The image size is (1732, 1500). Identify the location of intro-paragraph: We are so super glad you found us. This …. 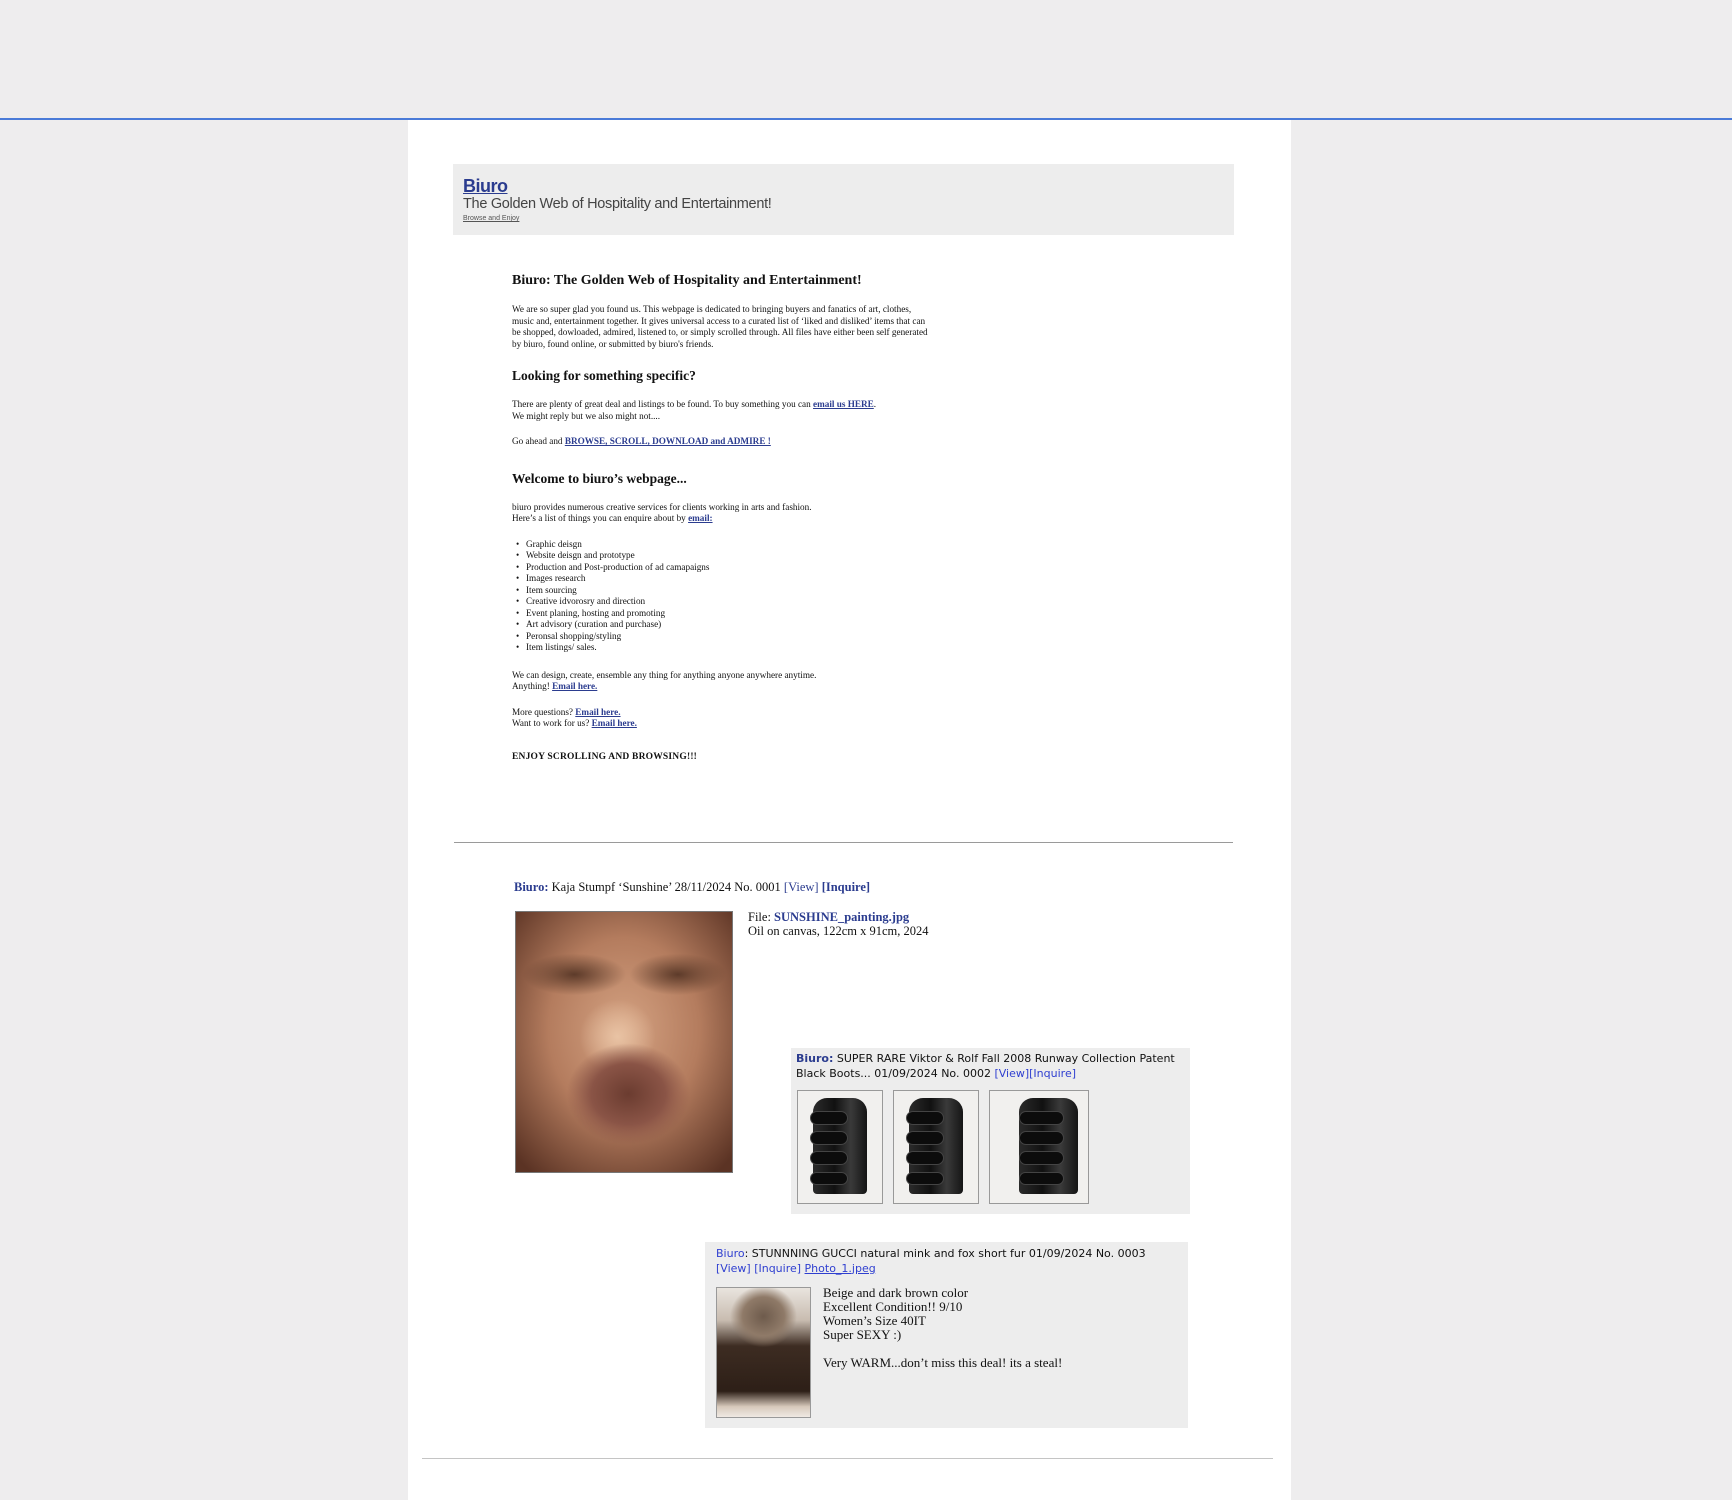
(720, 326).